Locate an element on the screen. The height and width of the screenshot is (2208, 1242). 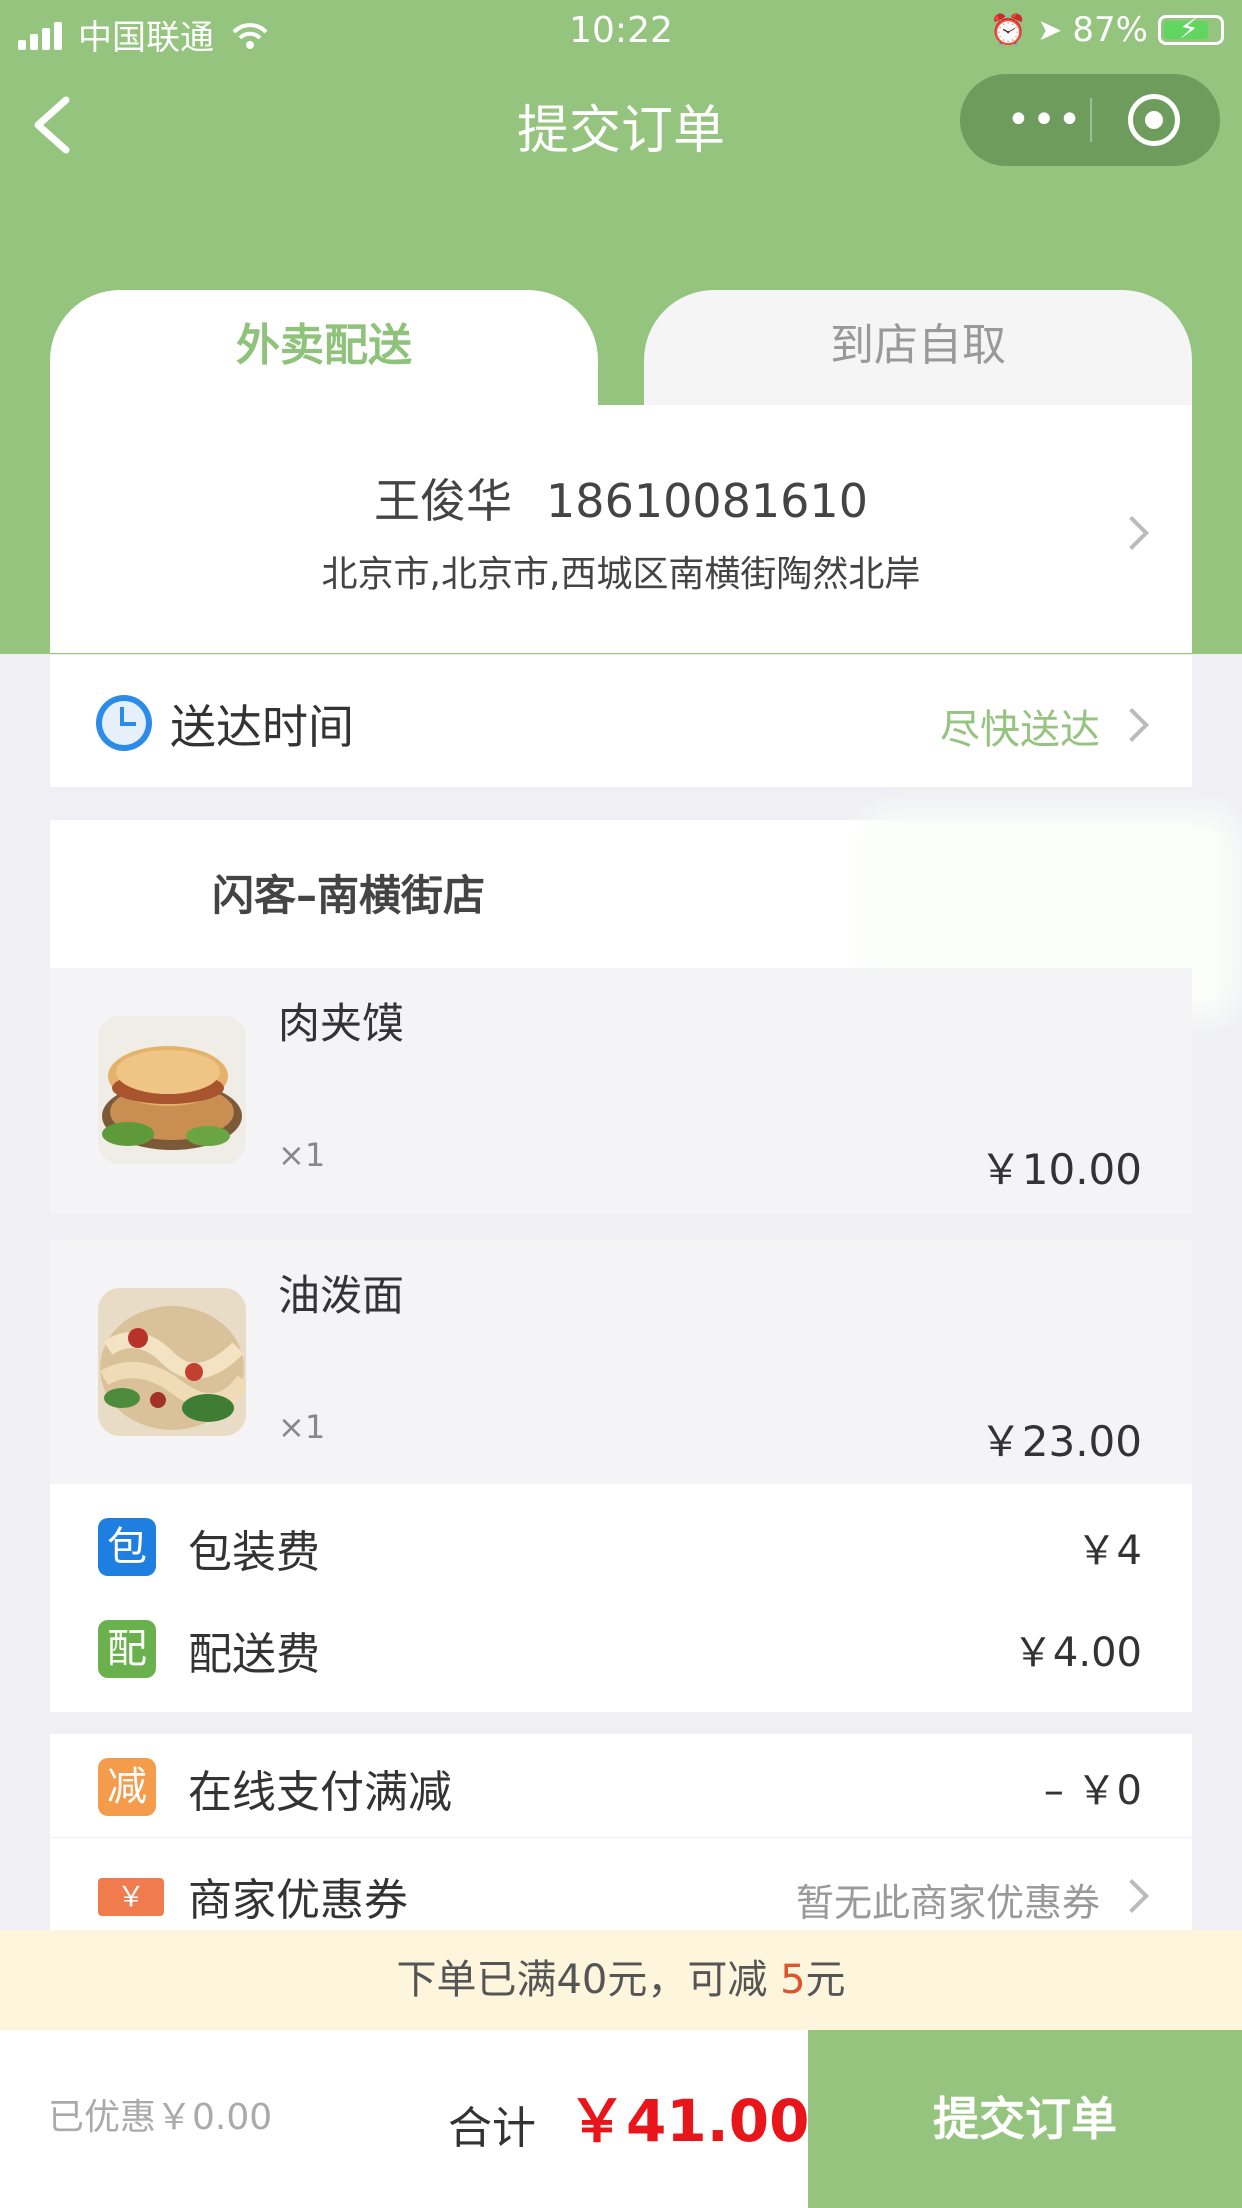
recipient-info: 王俊华 18610081610 is located at coordinates (621, 498).